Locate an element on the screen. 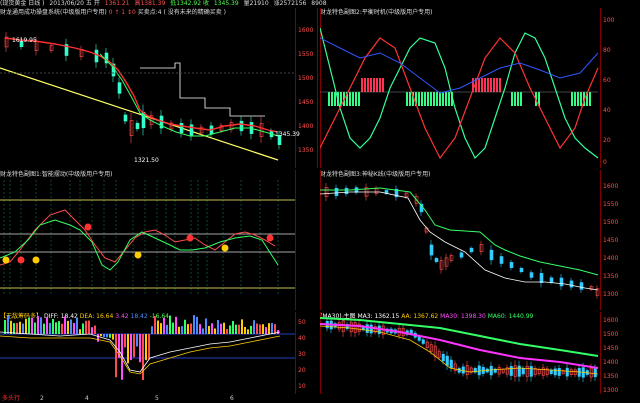 The height and width of the screenshot is (403, 640). p1-axis-1450: 1450 is located at coordinates (305, 102).